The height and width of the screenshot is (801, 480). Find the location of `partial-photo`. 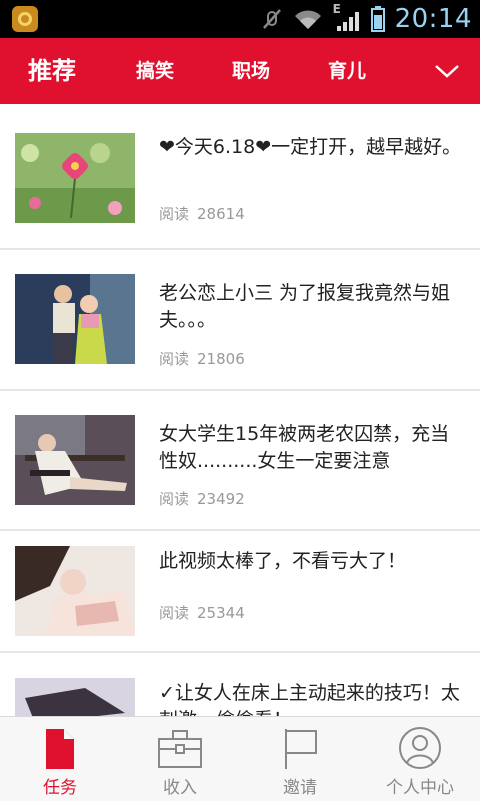

partial-photo is located at coordinates (75, 697).